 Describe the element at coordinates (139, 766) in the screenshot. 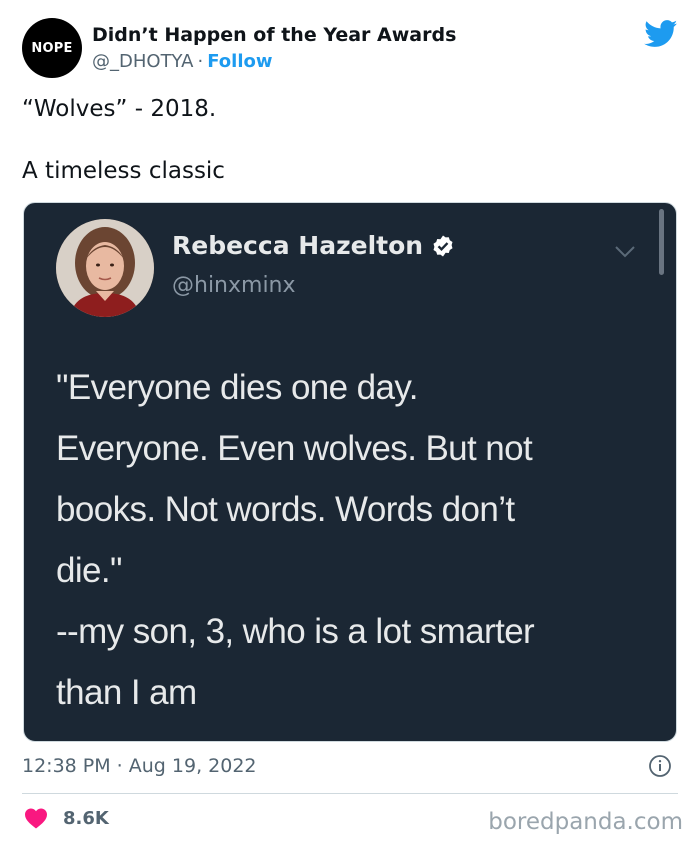

I see `tweet-timestamp: 12:38 PM · Aug 19, 2022` at that location.